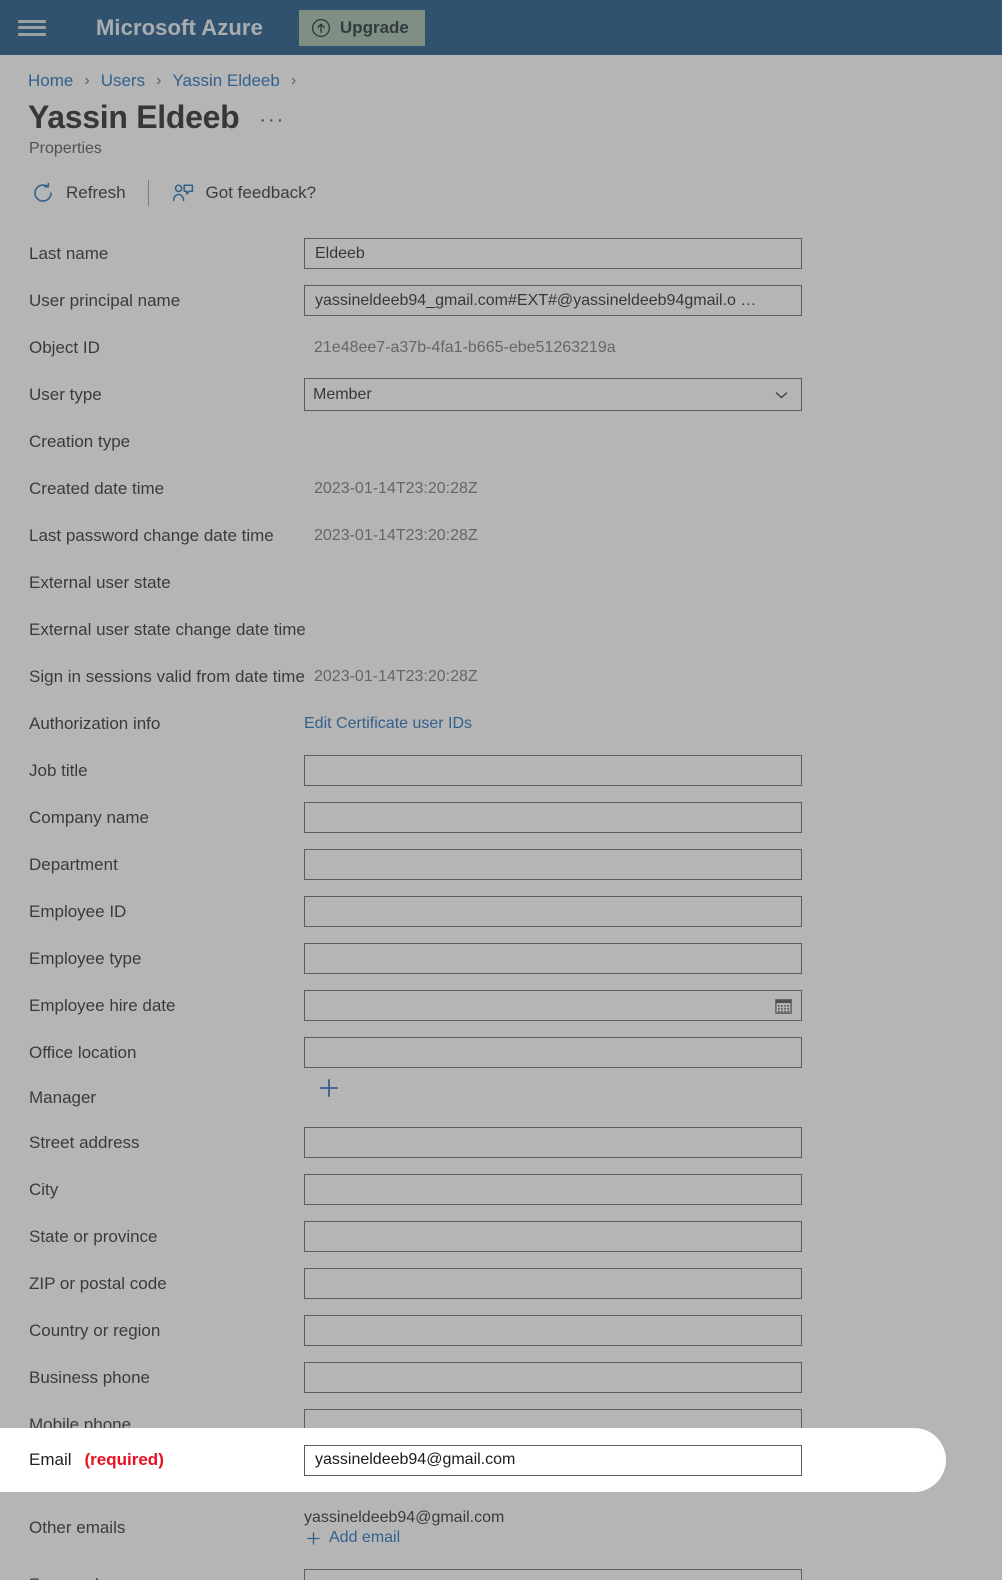  I want to click on input-job-title, so click(553, 770).